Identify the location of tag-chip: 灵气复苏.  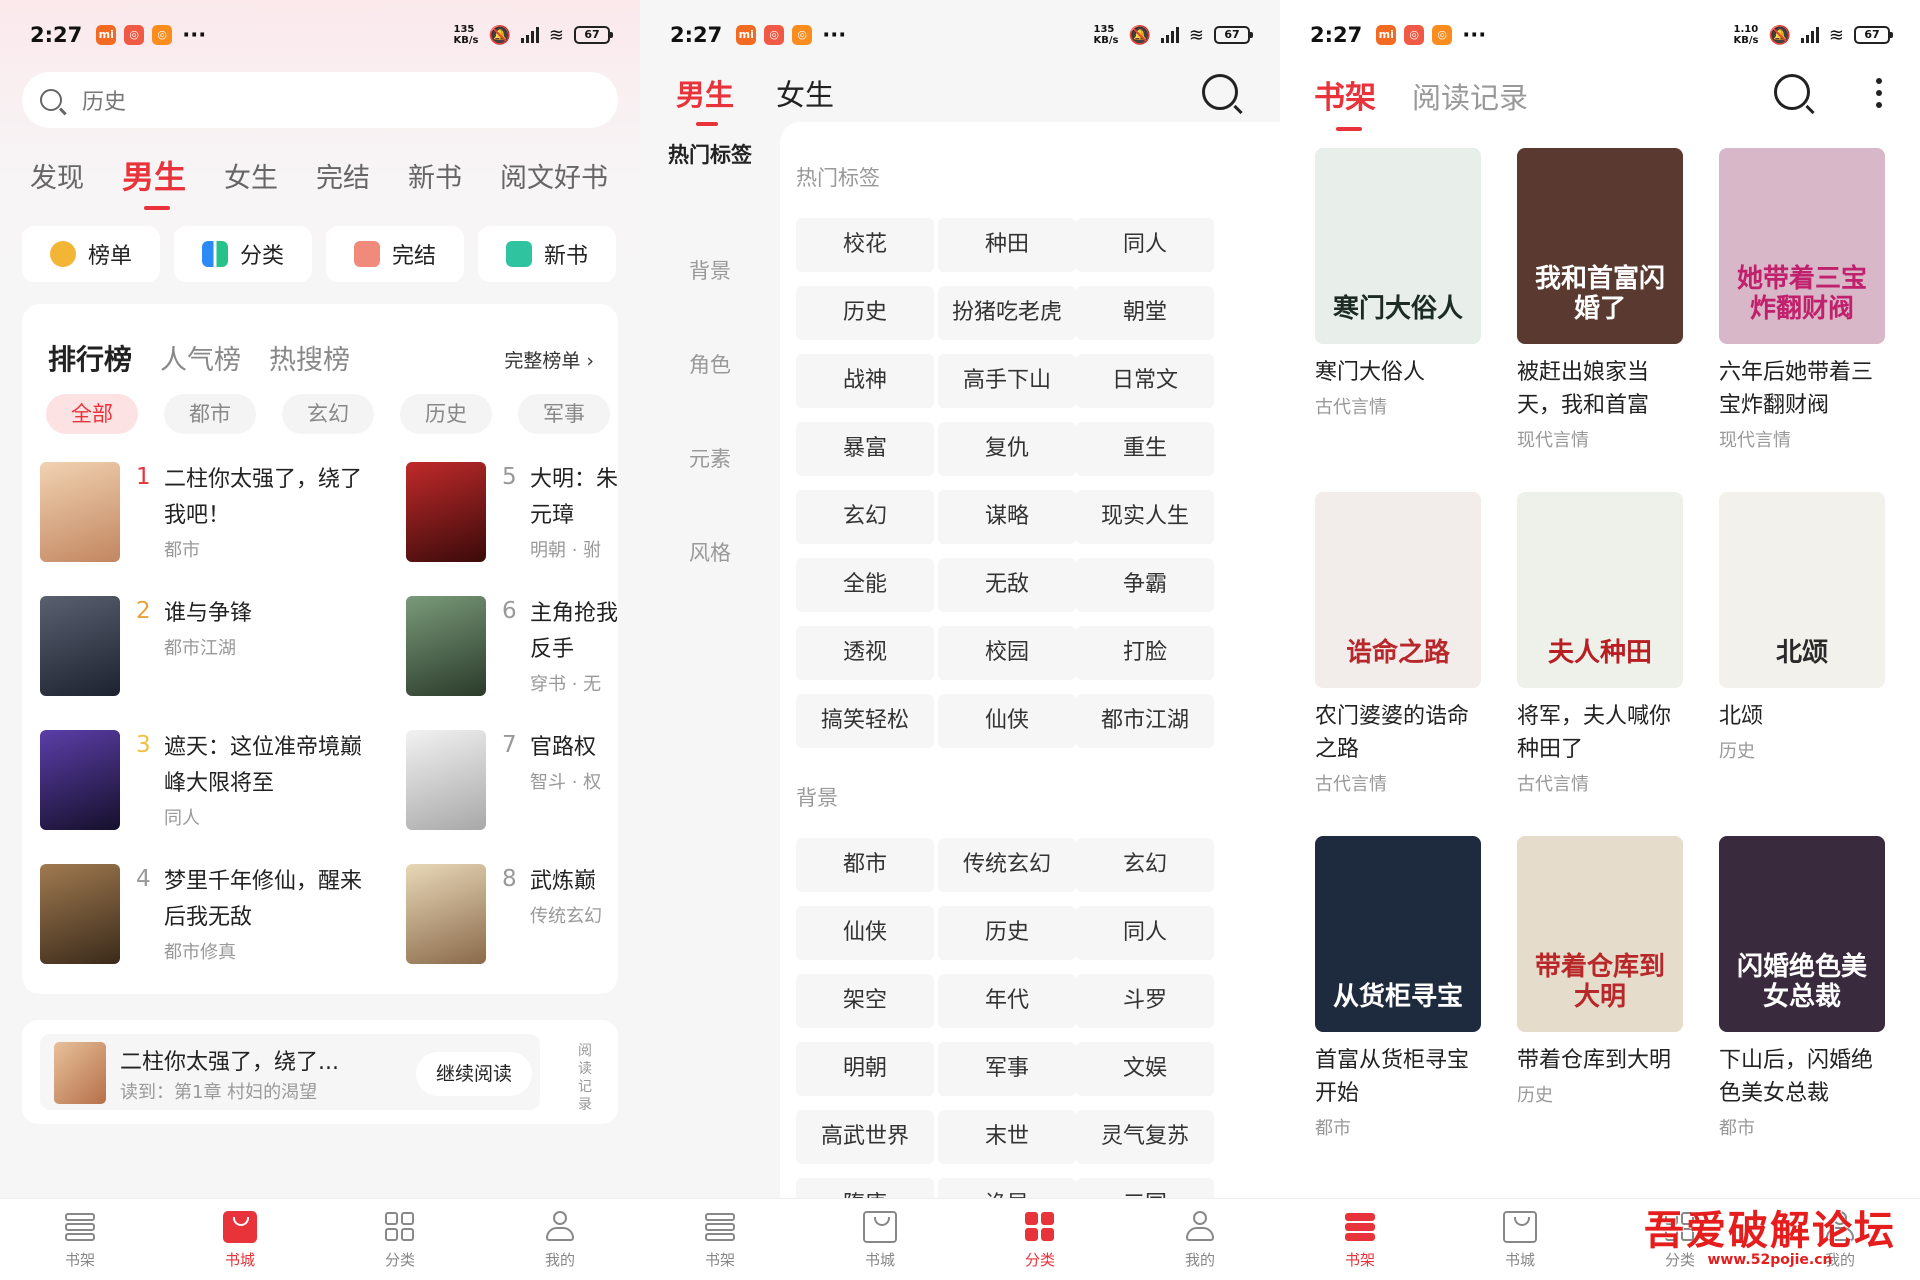
(1145, 1137).